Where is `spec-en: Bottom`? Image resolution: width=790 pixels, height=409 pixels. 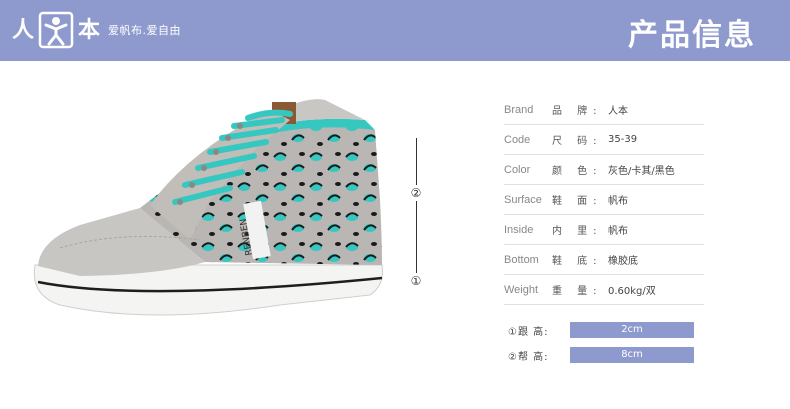 spec-en: Bottom is located at coordinates (521, 259).